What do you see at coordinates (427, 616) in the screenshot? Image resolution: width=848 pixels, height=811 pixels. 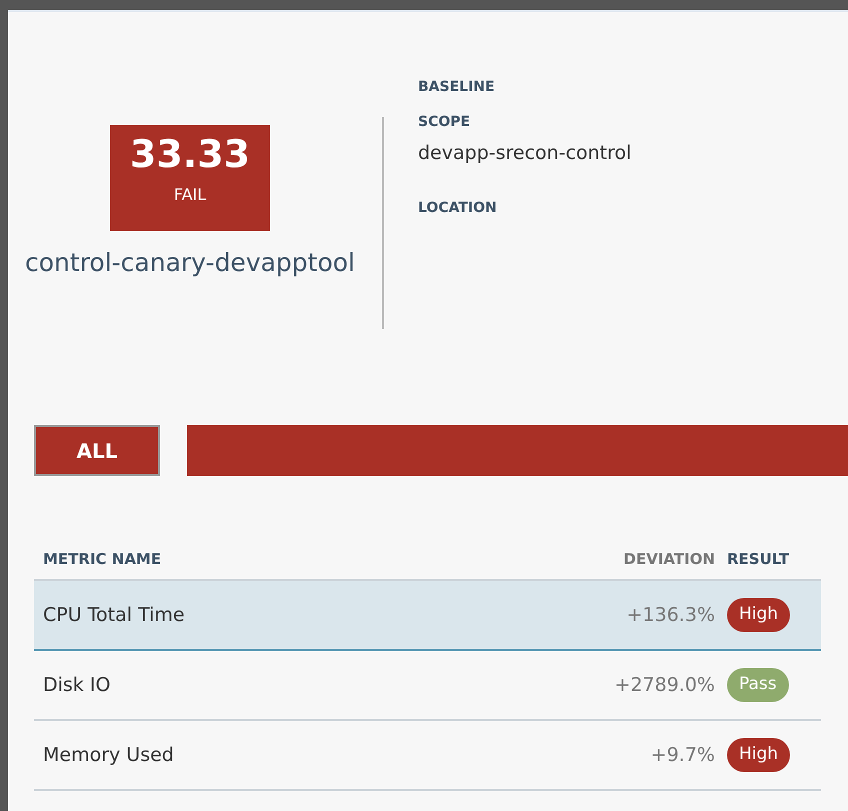 I see `table-row: CPU Total Time +136.3% High` at bounding box center [427, 616].